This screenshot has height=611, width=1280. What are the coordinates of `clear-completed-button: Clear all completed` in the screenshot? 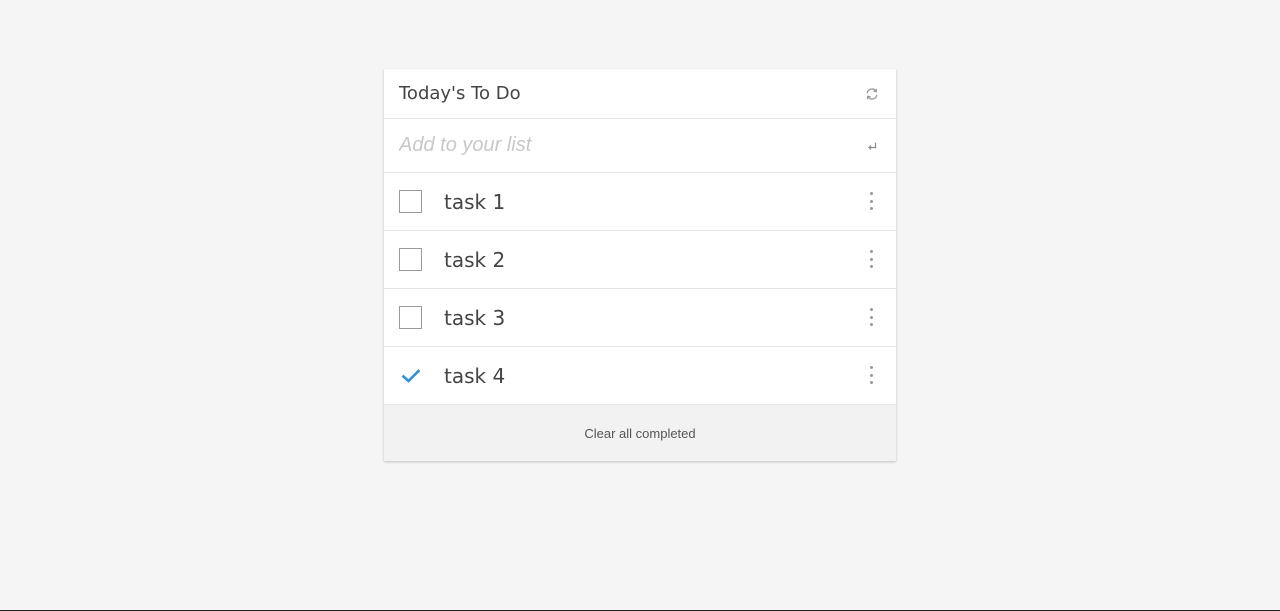 It's located at (639, 433).